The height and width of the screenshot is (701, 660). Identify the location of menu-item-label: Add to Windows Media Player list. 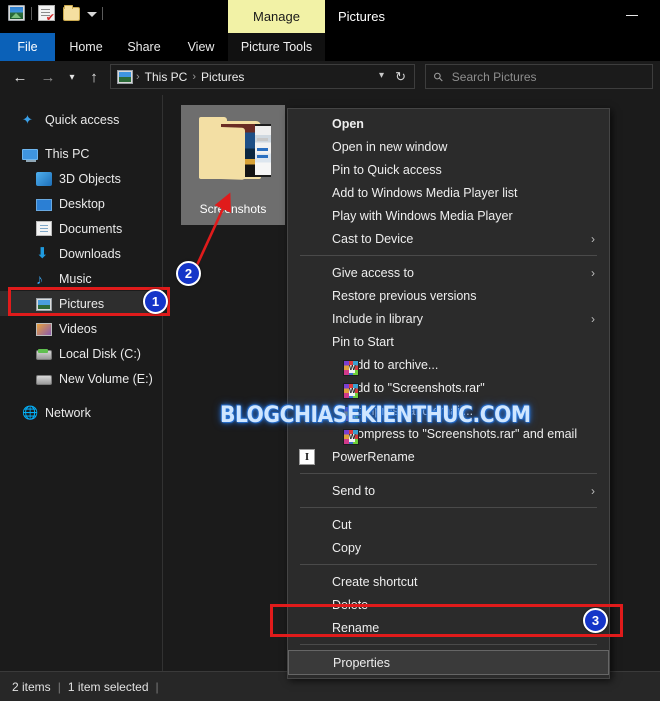
(425, 192).